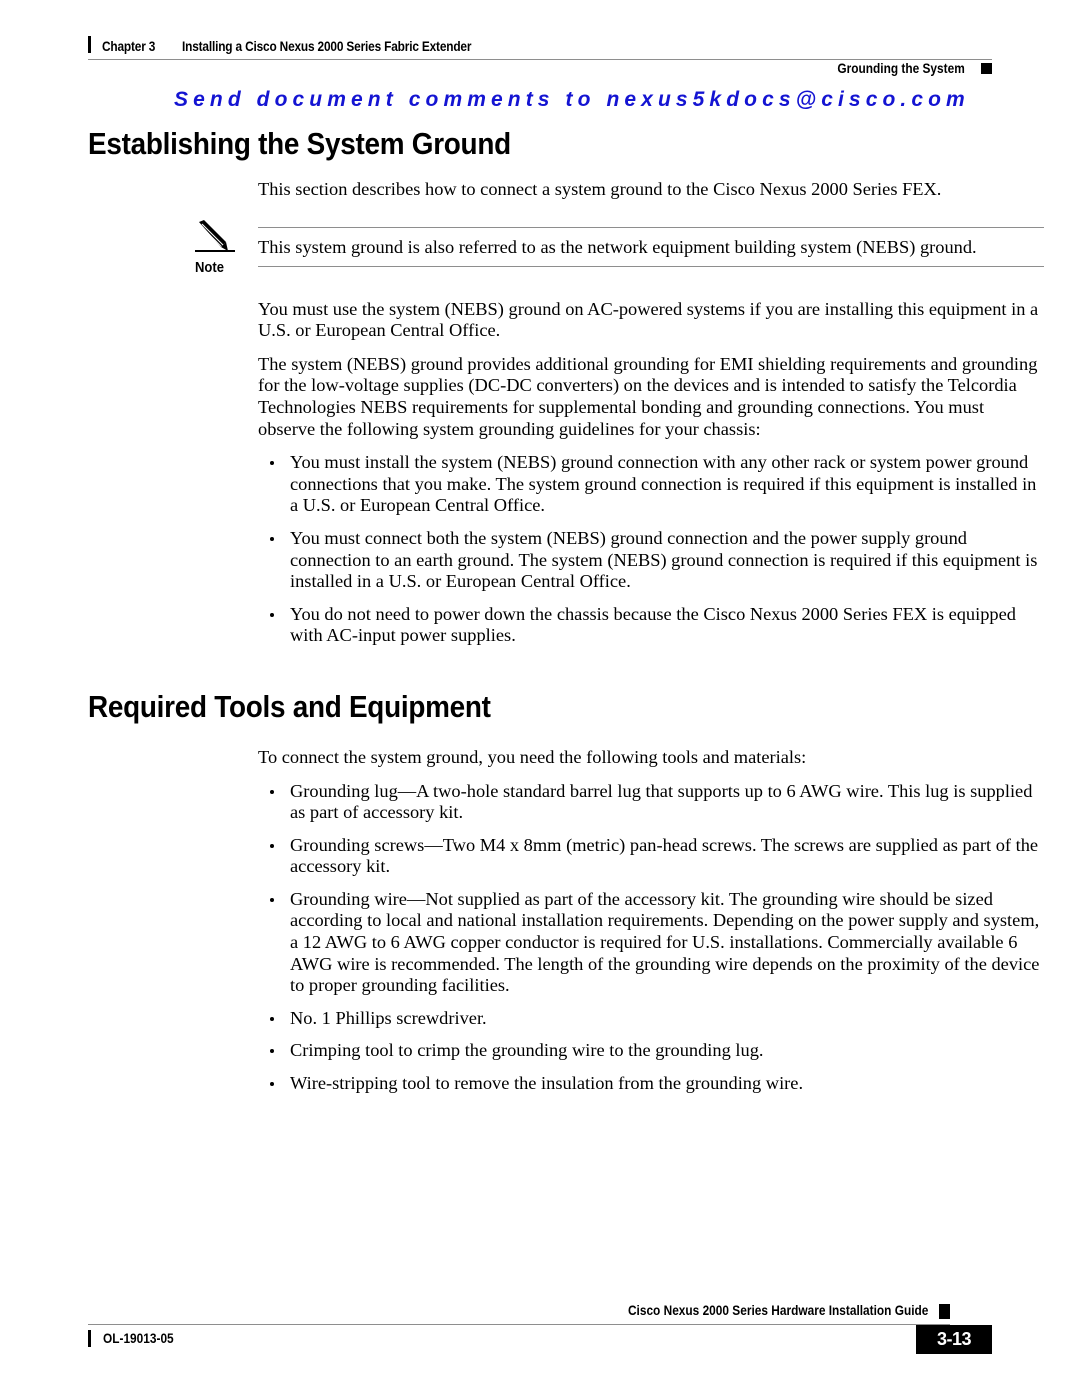  What do you see at coordinates (540, 59) in the screenshot?
I see `header-rule` at bounding box center [540, 59].